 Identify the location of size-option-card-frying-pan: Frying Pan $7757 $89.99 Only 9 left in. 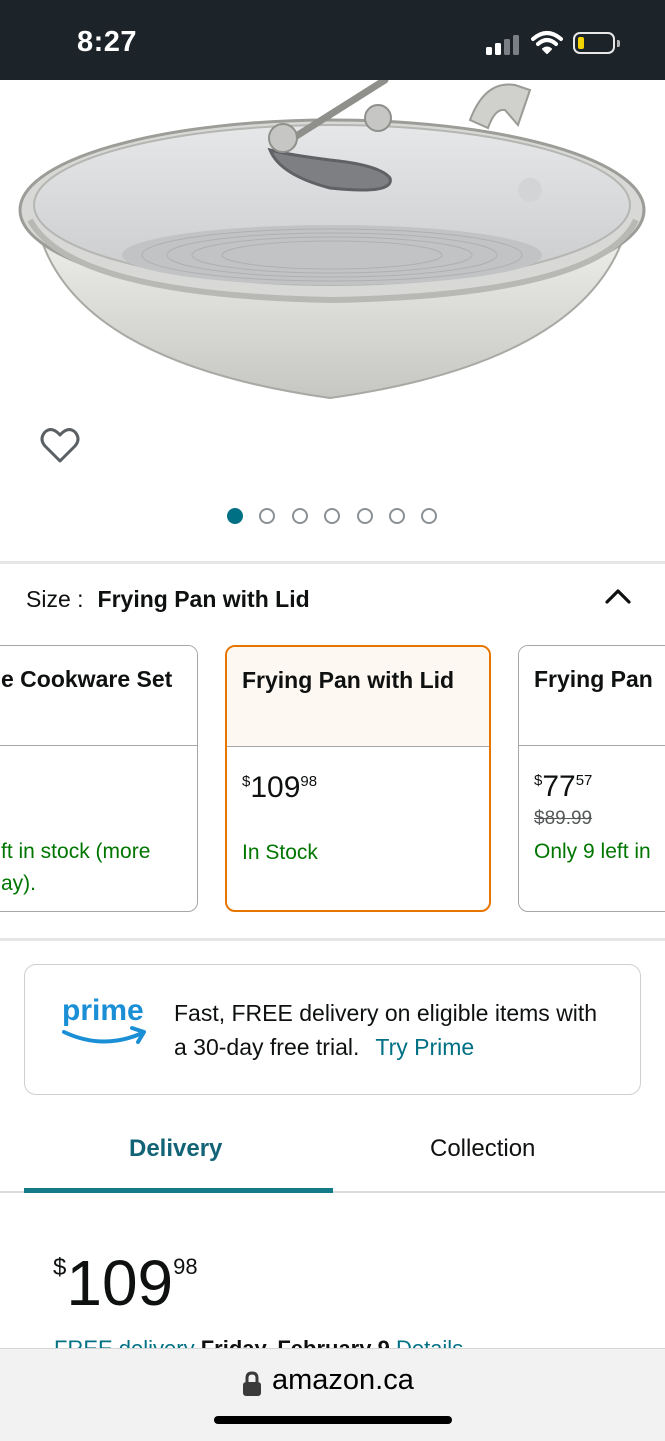
(591, 778).